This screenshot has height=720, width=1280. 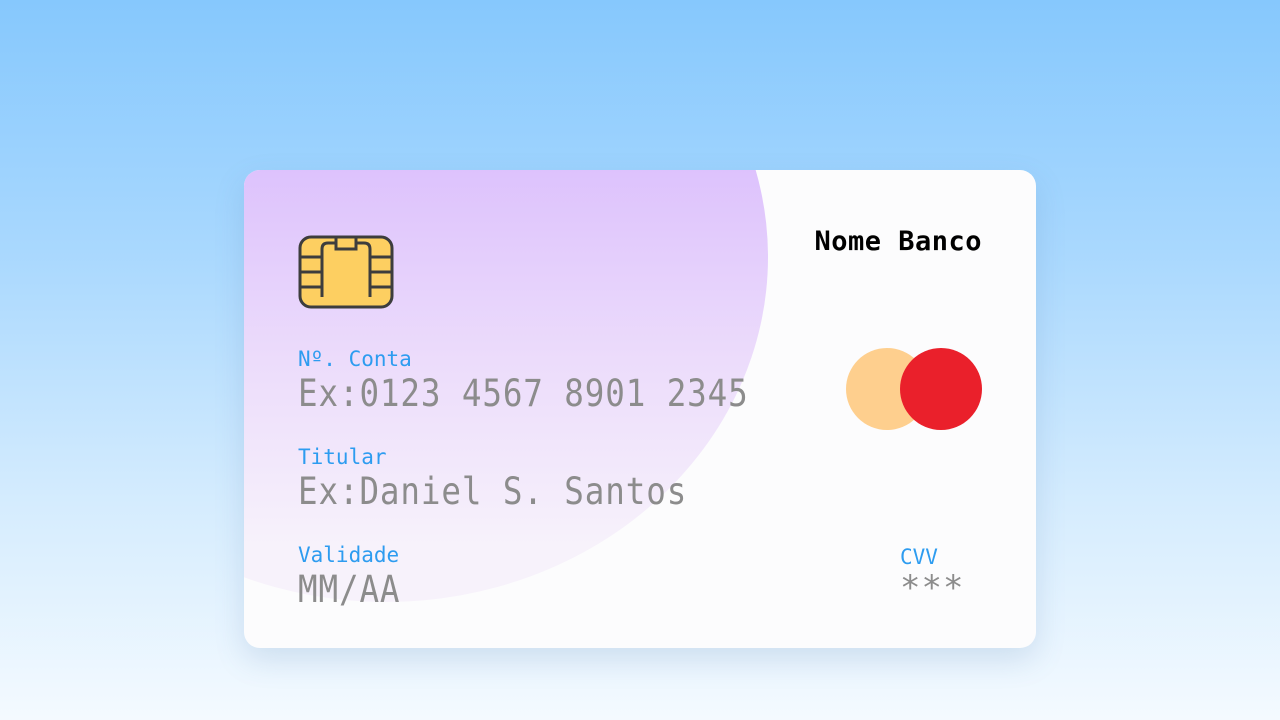 What do you see at coordinates (349, 555) in the screenshot?
I see `validity-label: Validade` at bounding box center [349, 555].